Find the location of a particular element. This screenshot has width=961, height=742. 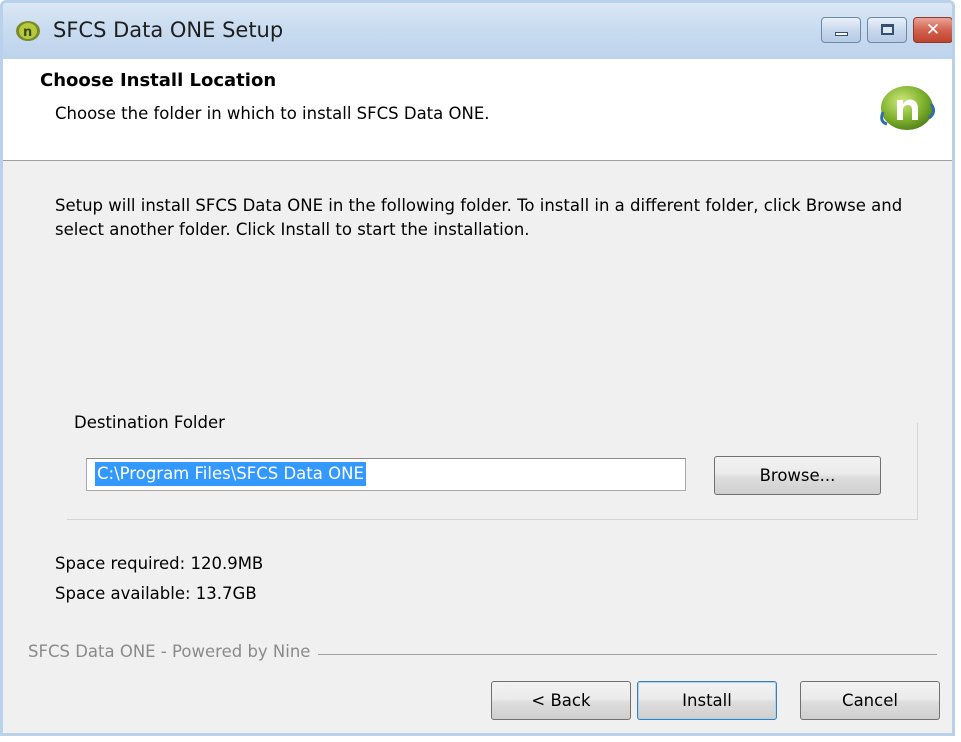

back-button: < Back is located at coordinates (561, 700).